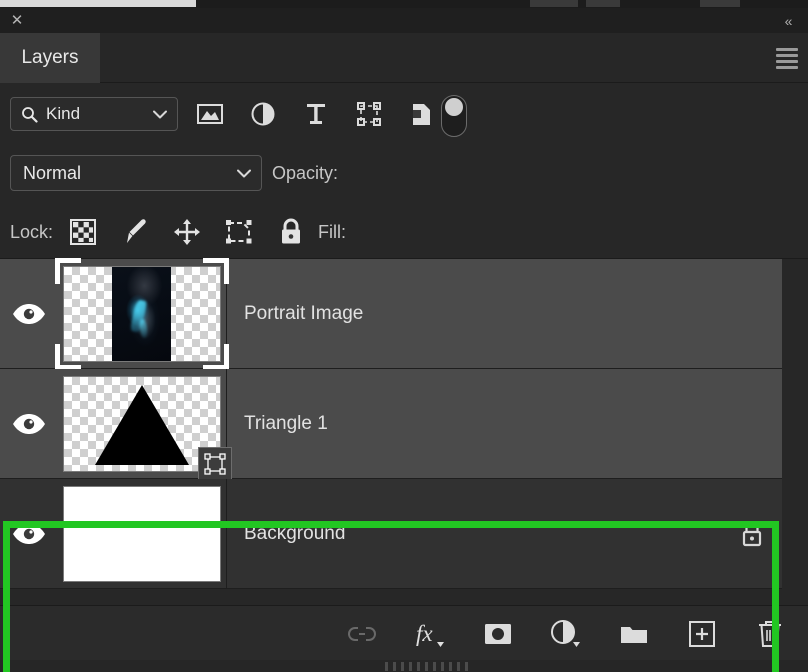  Describe the element at coordinates (454, 107) in the screenshot. I see `toggle-knob` at that location.